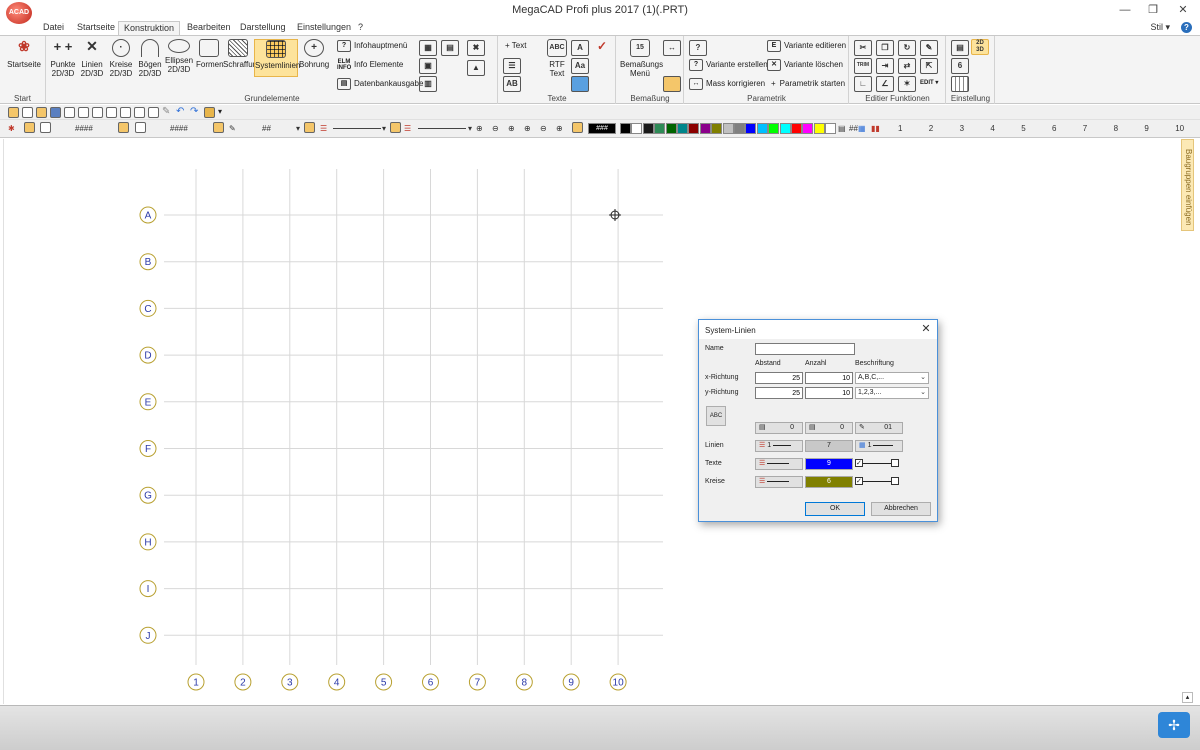 Image resolution: width=1200 pixels, height=750 pixels. I want to click on text-pin-icon: ✓, so click(602, 48).